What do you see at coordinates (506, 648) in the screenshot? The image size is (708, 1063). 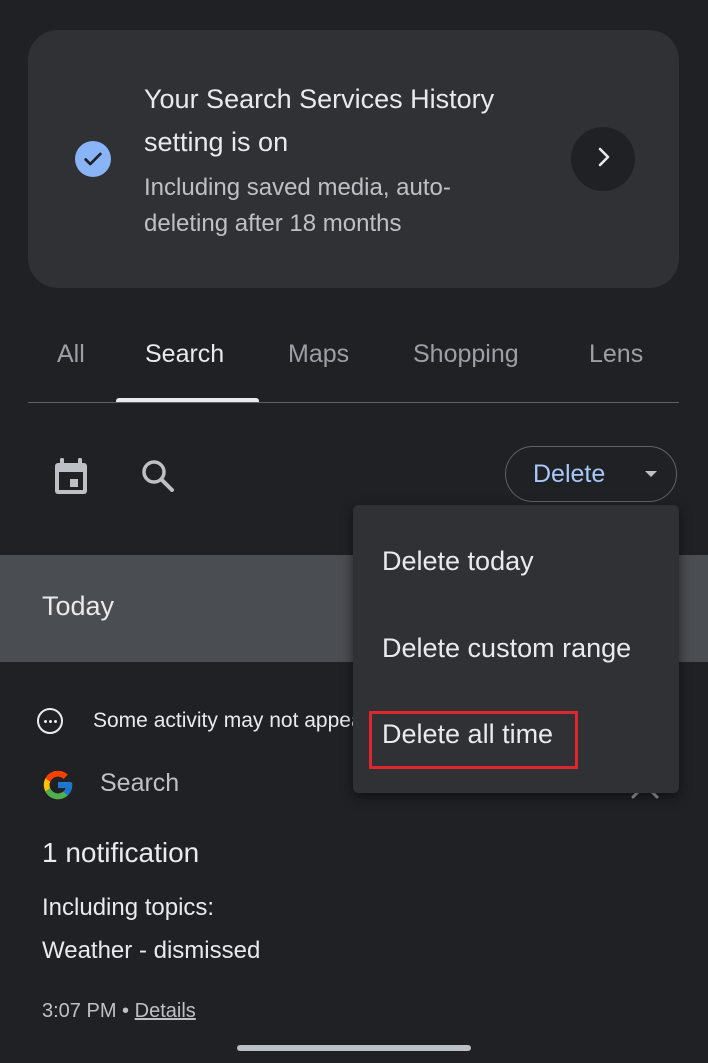 I see `menu-item-delete-custom-range: Delete custom range` at bounding box center [506, 648].